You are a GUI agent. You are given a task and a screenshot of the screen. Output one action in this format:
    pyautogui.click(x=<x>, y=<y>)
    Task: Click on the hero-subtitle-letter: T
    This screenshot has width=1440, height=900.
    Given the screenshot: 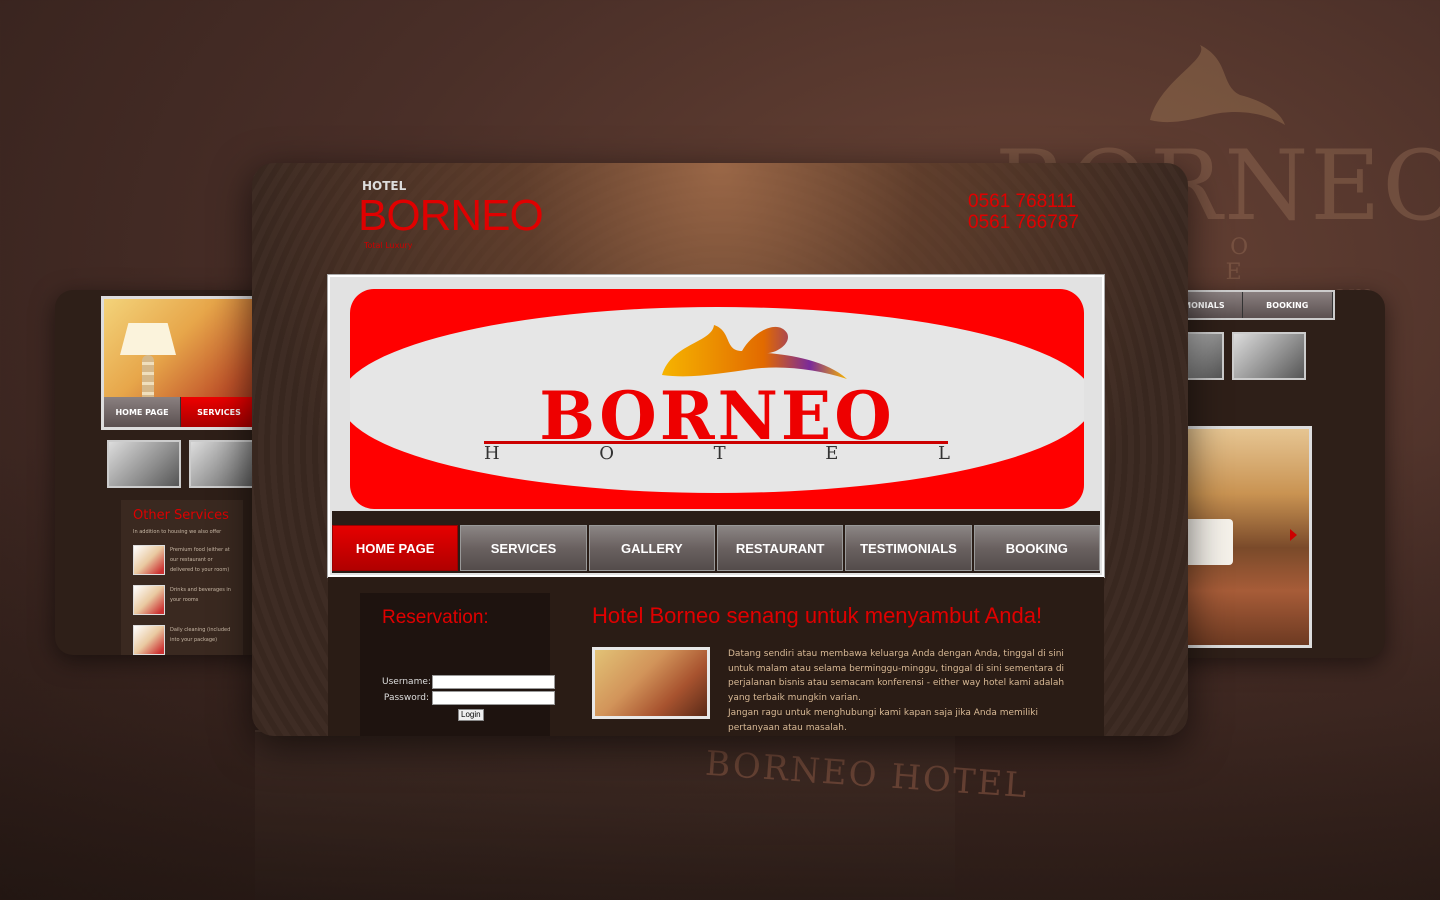 What is the action you would take?
    pyautogui.click(x=719, y=453)
    